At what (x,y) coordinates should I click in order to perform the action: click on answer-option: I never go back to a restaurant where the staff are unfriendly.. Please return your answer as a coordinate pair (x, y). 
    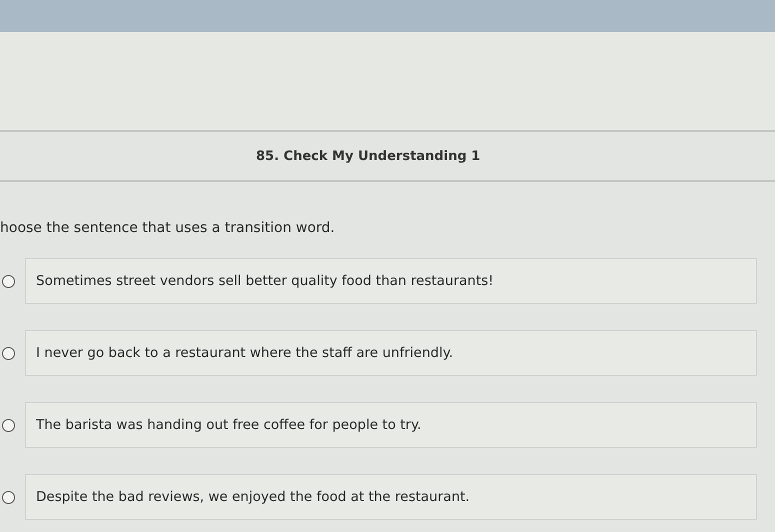
    Looking at the image, I should click on (391, 353).